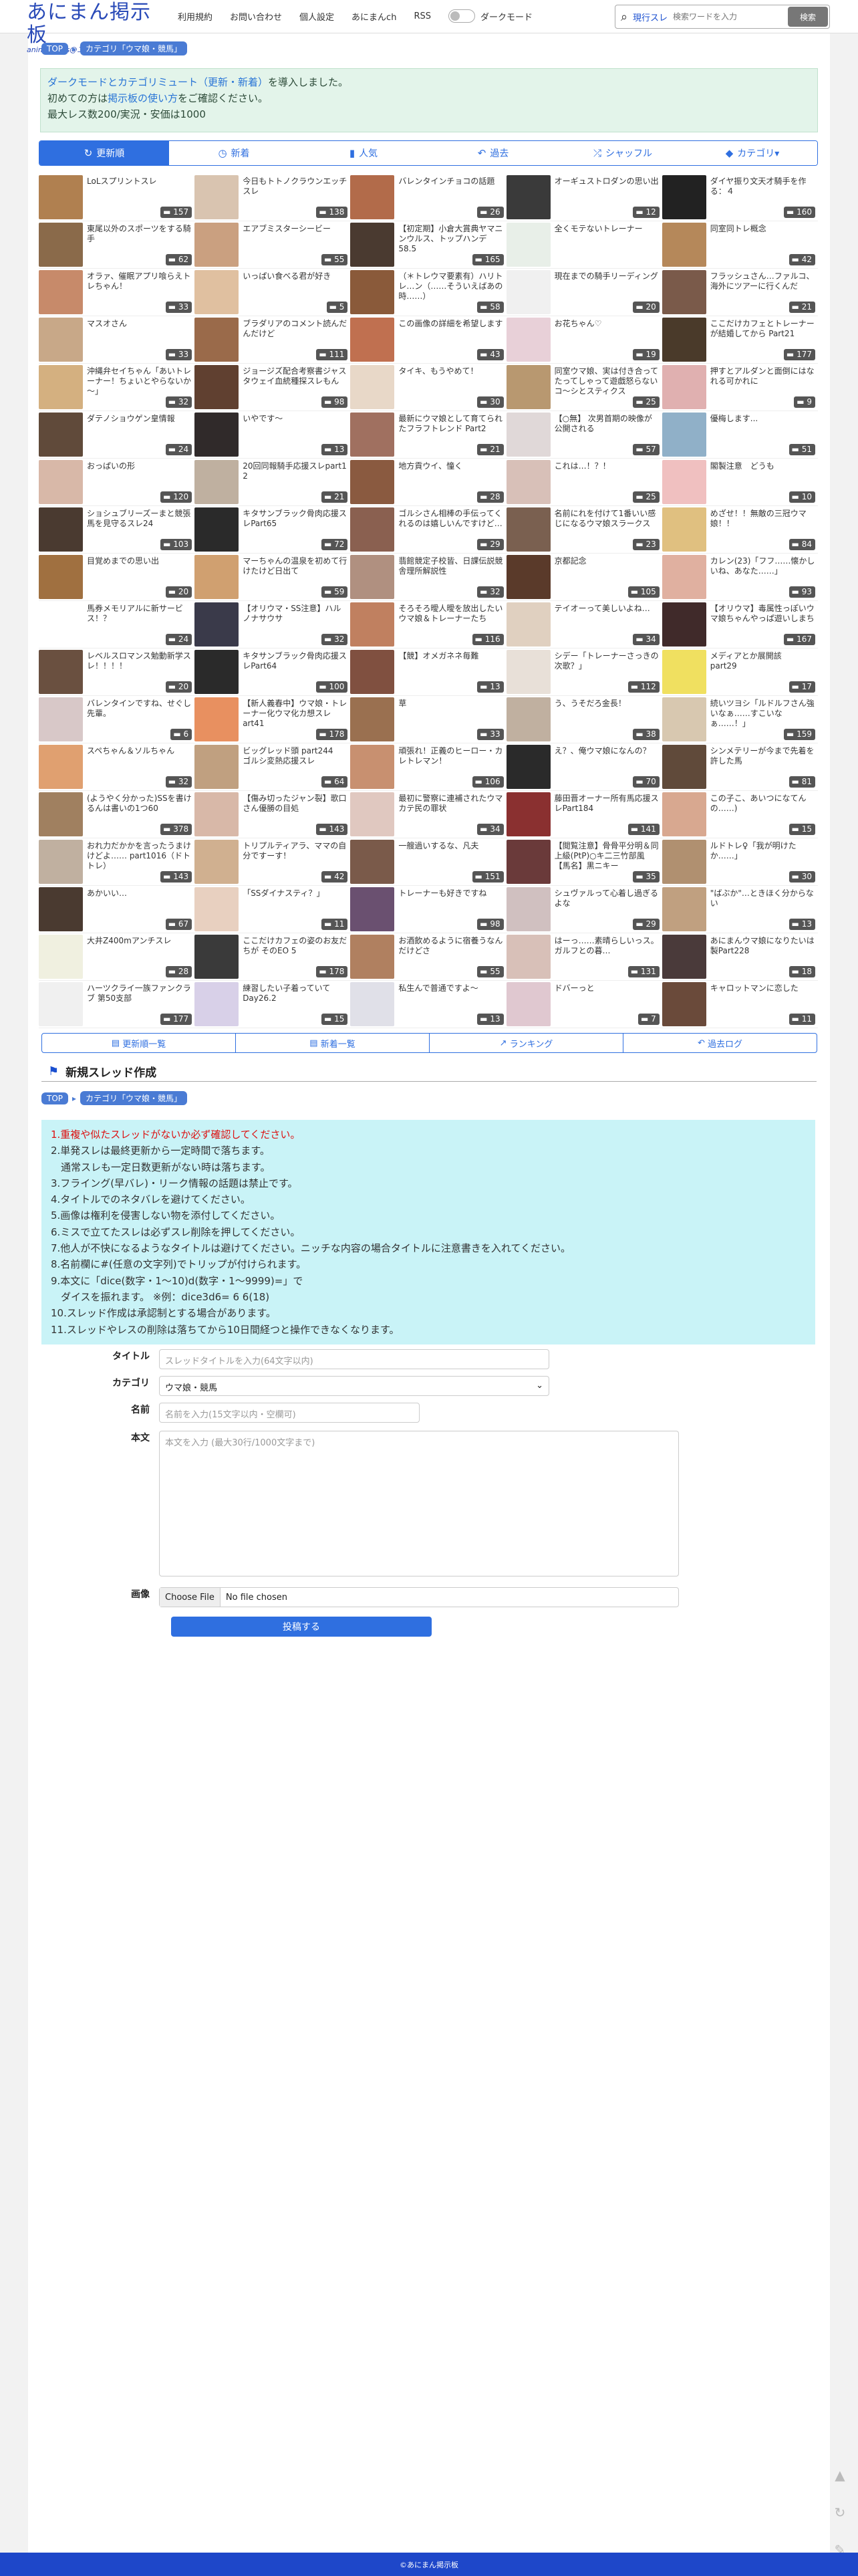  Describe the element at coordinates (139, 381) in the screenshot. I see `thread-title: 沖縄弁セイちゃん「あいトレーナー！ちょいとやらないか～」` at that location.